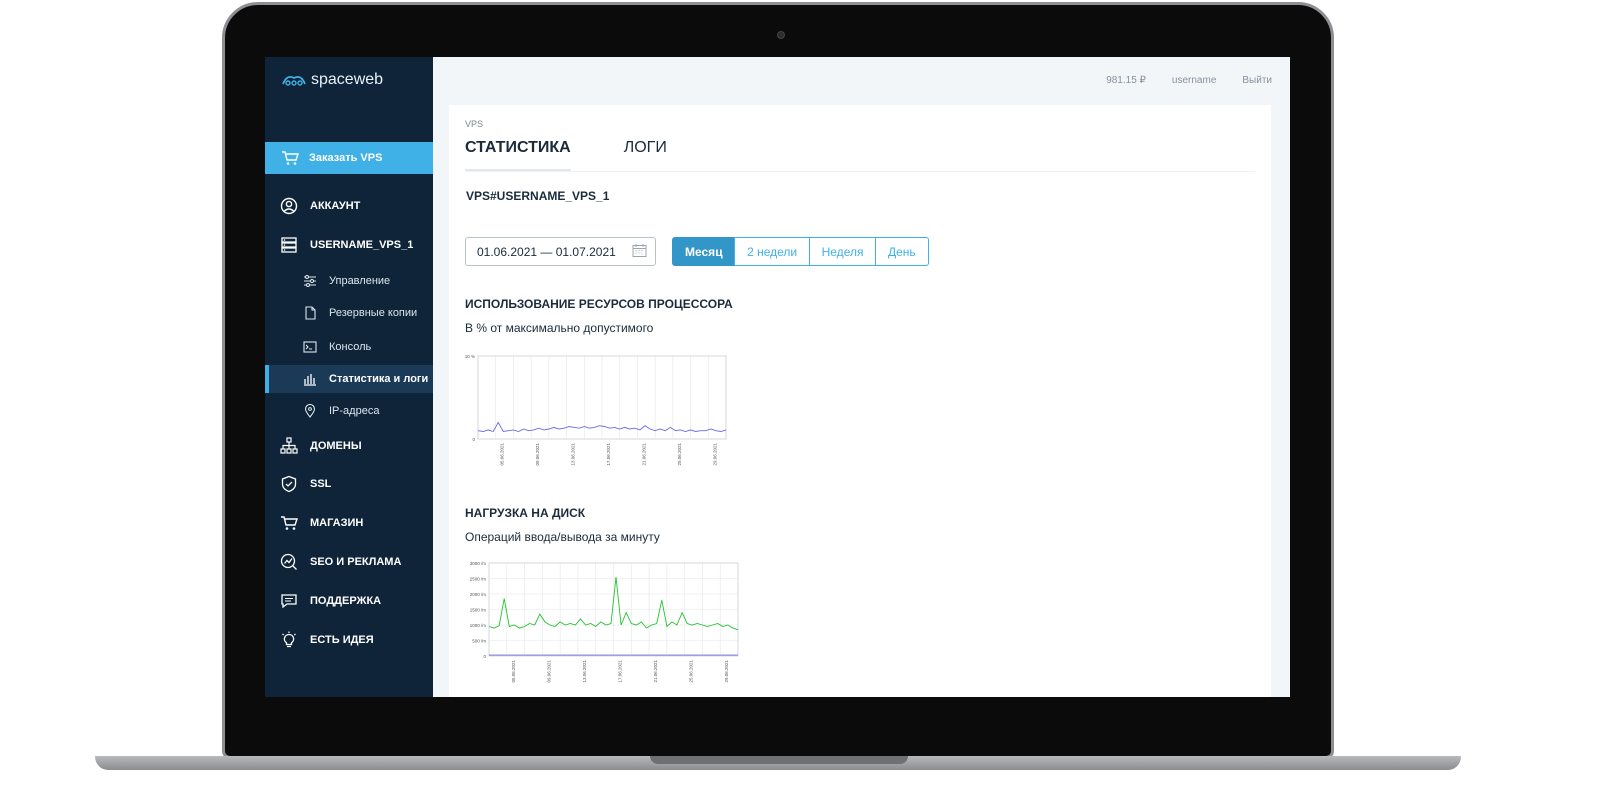  What do you see at coordinates (478, 563) in the screenshot?
I see `y-tick-label: 3000 /m` at bounding box center [478, 563].